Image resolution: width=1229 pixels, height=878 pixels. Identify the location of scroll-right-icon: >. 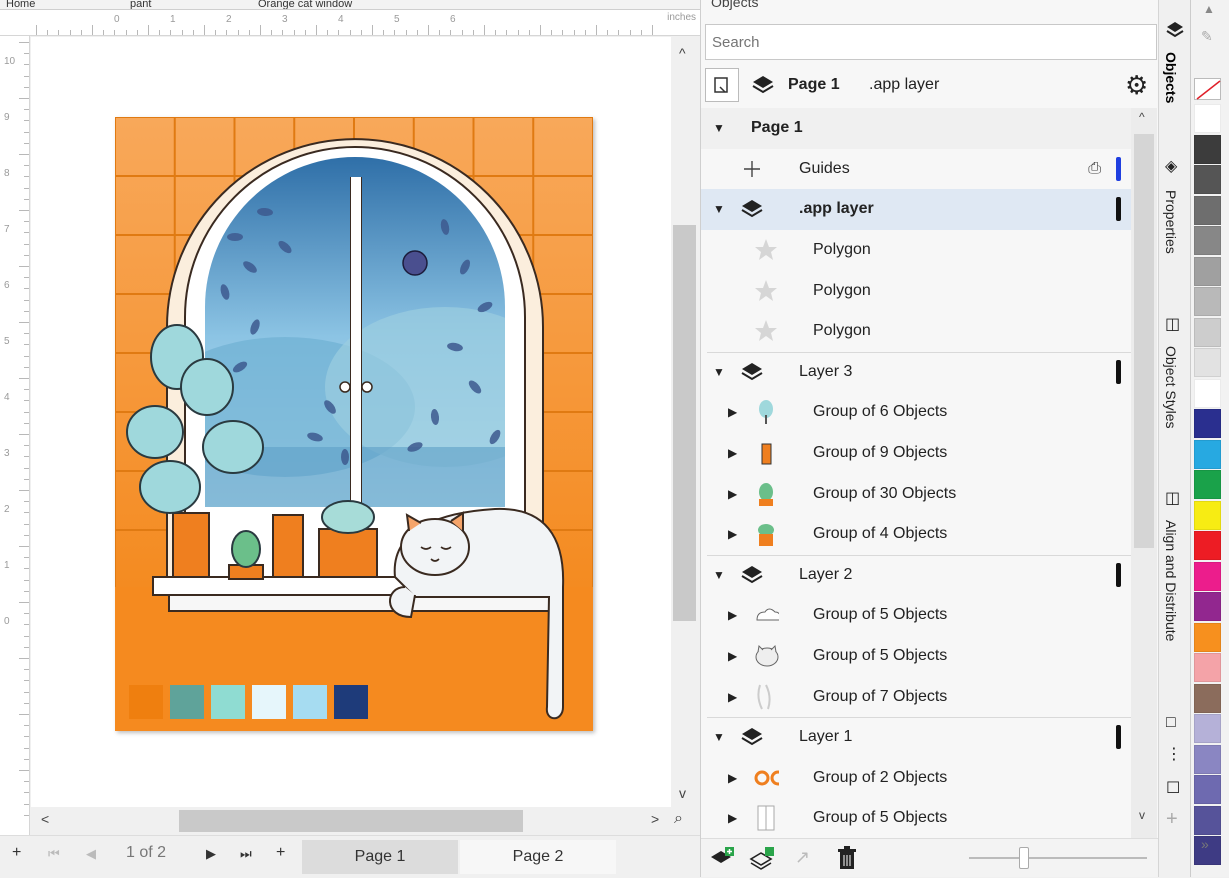
(655, 819).